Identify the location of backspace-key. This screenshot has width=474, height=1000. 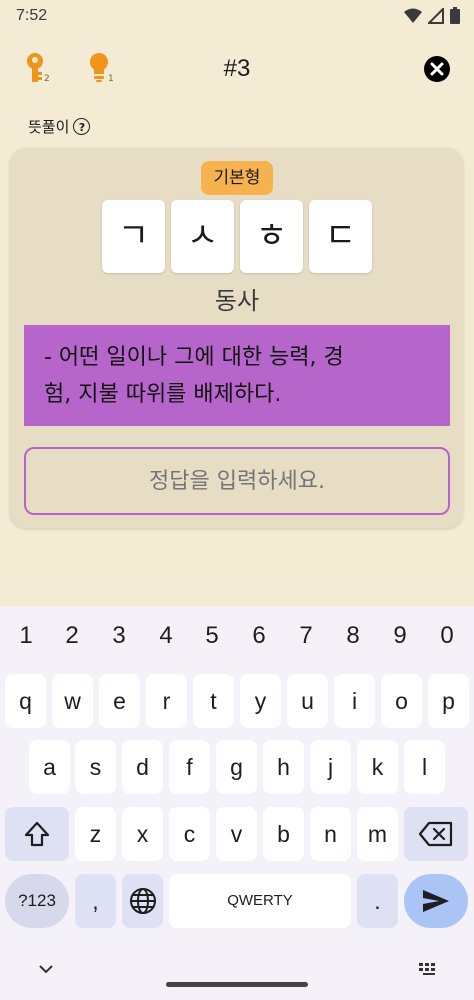
(436, 834).